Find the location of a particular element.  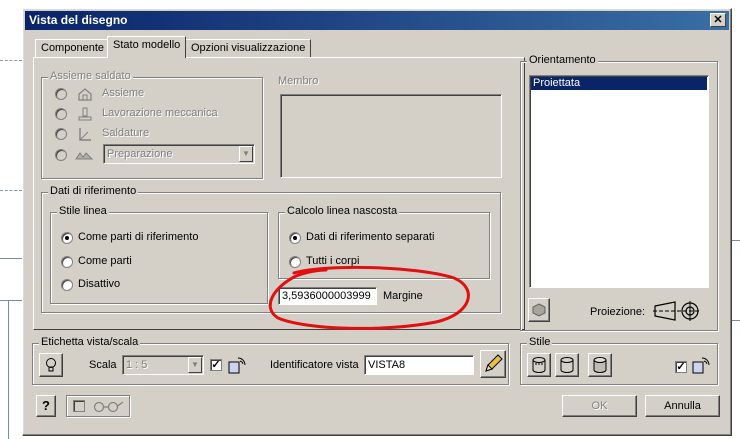

stile-group: Stile ✓ is located at coordinates (619, 360).